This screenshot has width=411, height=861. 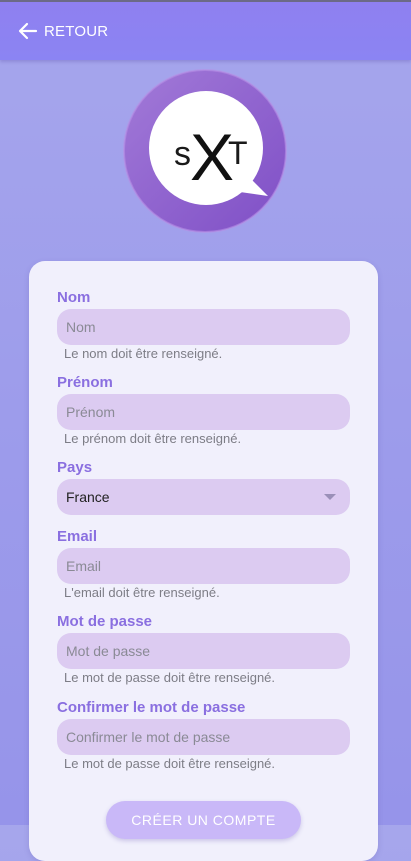 I want to click on confirm-password-help: Le mot de passe doit être renseigné., so click(x=170, y=763).